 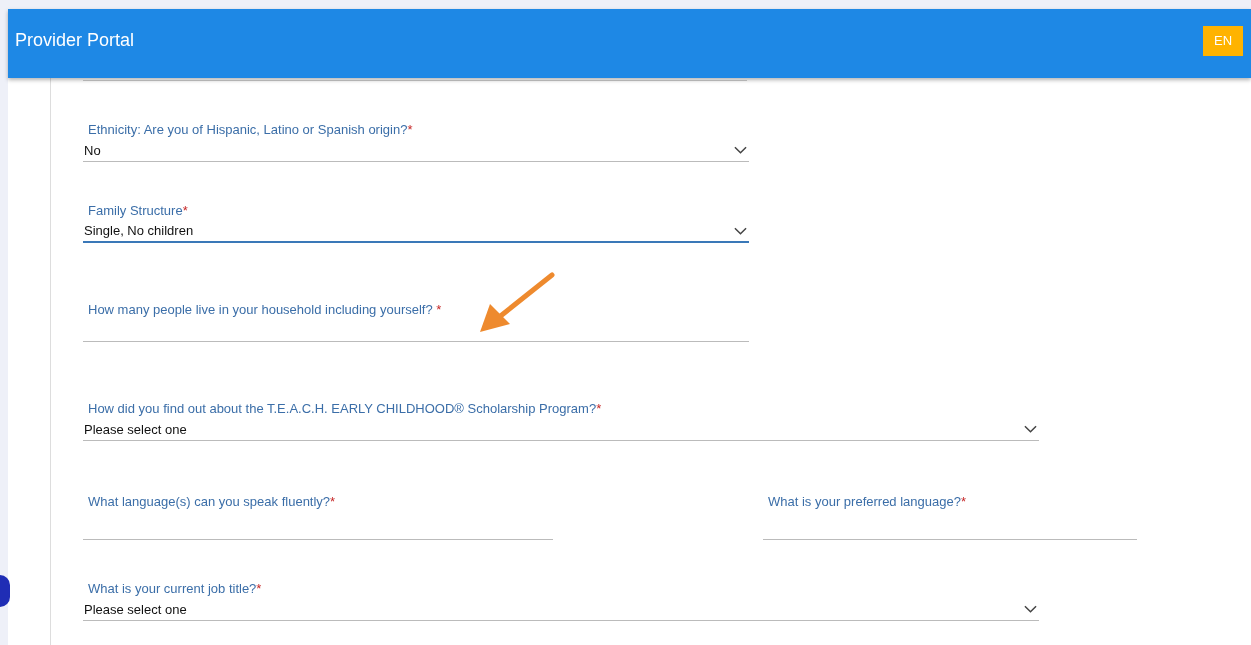 What do you see at coordinates (265, 310) in the screenshot?
I see `field-label: How many people live in your household including yourself? *` at bounding box center [265, 310].